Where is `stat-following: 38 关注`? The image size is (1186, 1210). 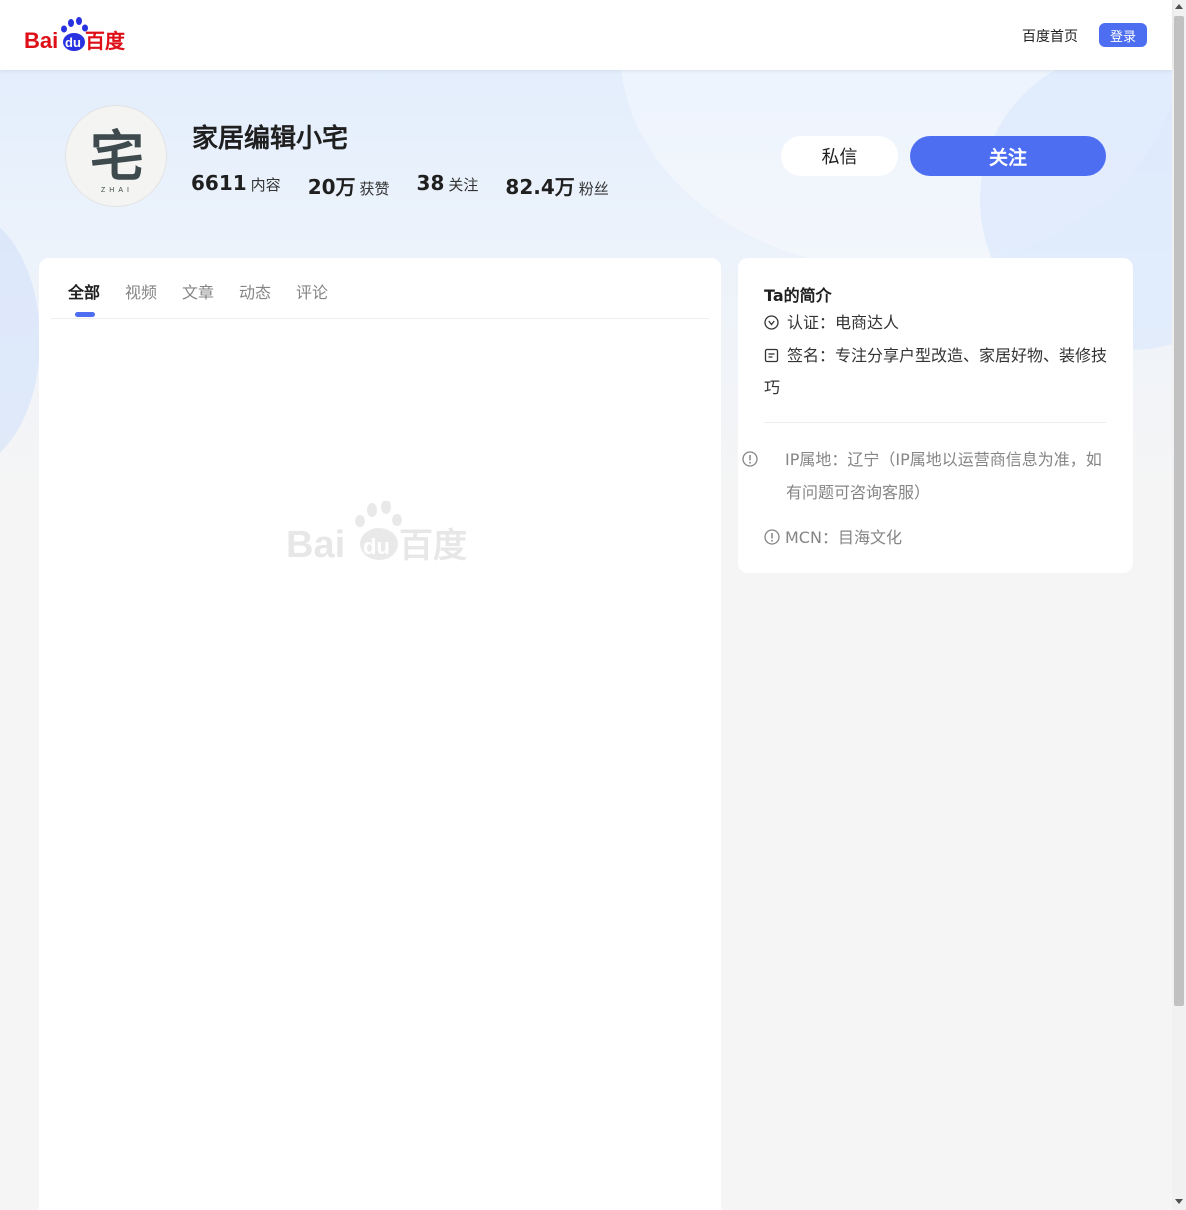 stat-following: 38 关注 is located at coordinates (448, 185).